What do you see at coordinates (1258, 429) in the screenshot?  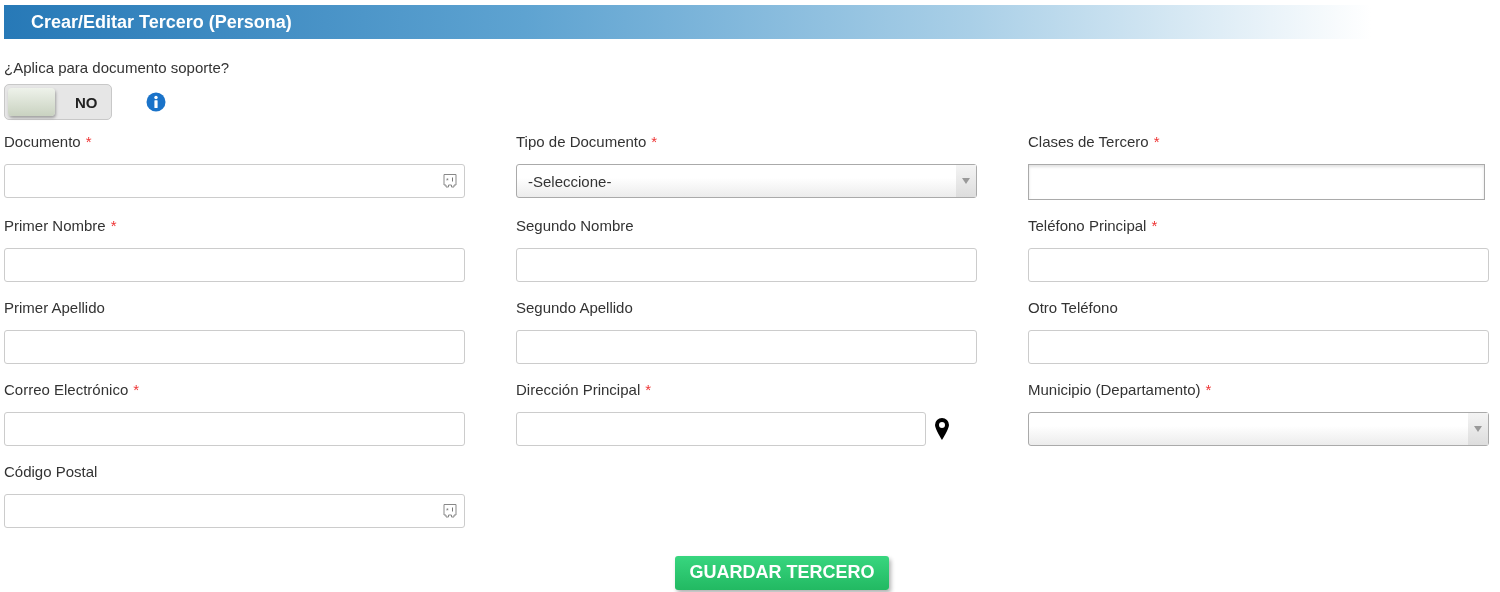 I see `select-dropdown` at bounding box center [1258, 429].